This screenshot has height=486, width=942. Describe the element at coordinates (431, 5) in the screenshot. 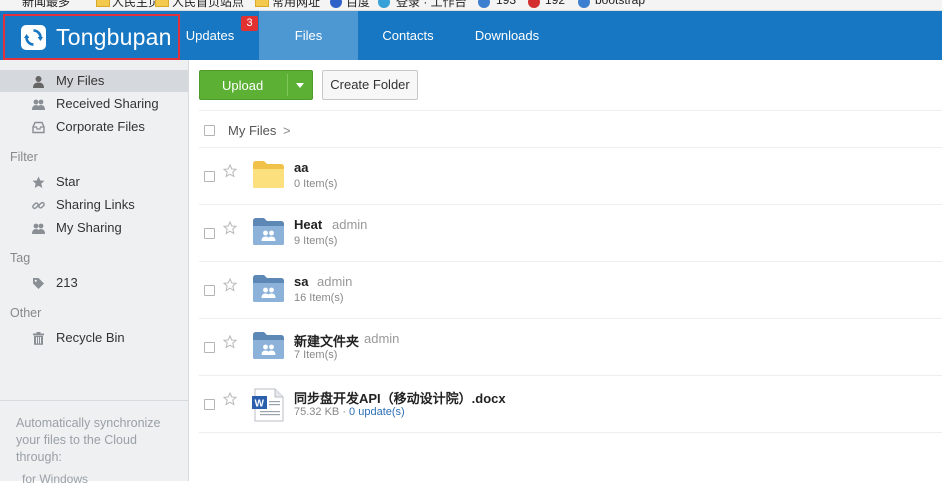

I see `bookmark-item: 登录 · 工作台` at that location.